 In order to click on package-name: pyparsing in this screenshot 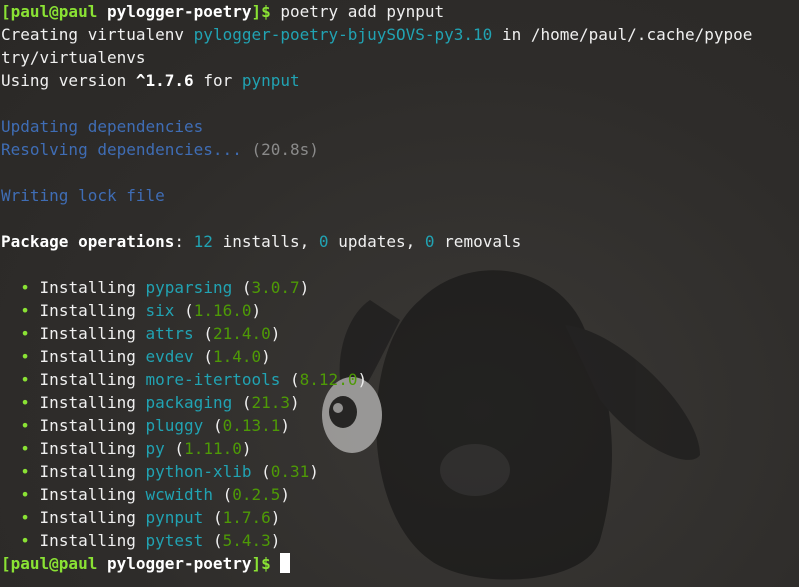, I will do `click(189, 287)`.